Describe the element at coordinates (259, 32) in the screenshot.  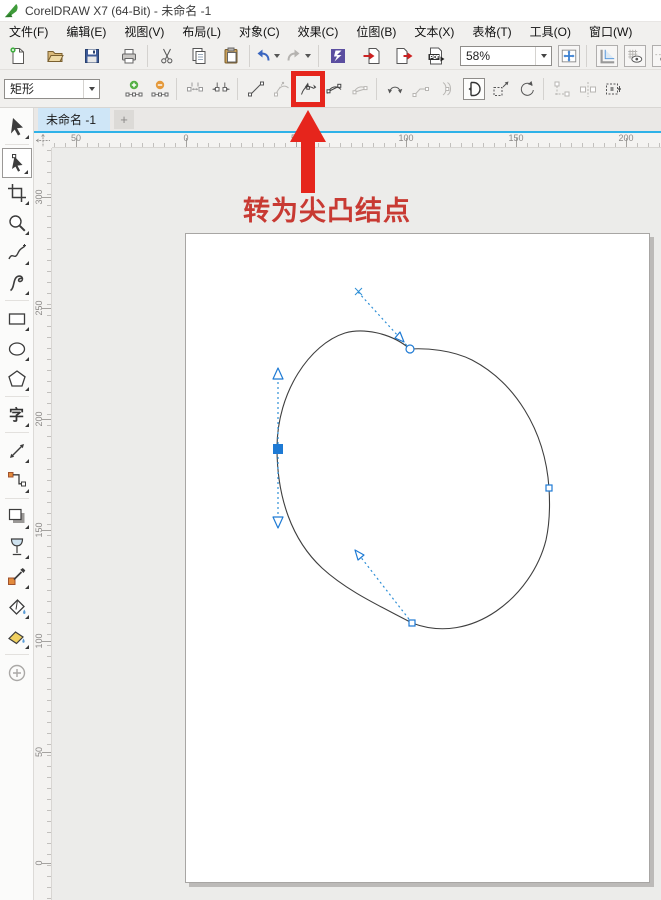
I see `menu-object: 对象(C)` at that location.